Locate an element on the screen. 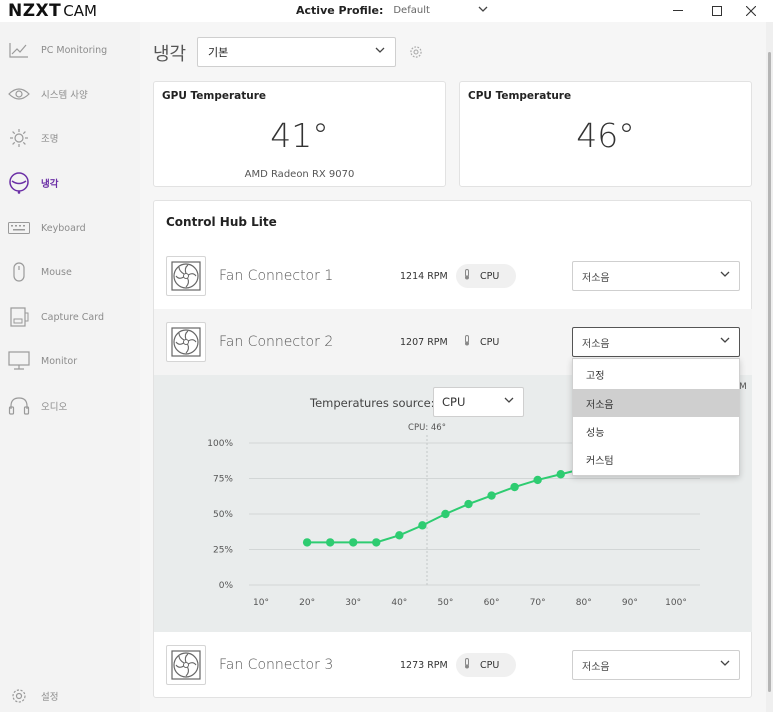 The height and width of the screenshot is (712, 773). sidebar-item-label: 오디오 is located at coordinates (54, 407).